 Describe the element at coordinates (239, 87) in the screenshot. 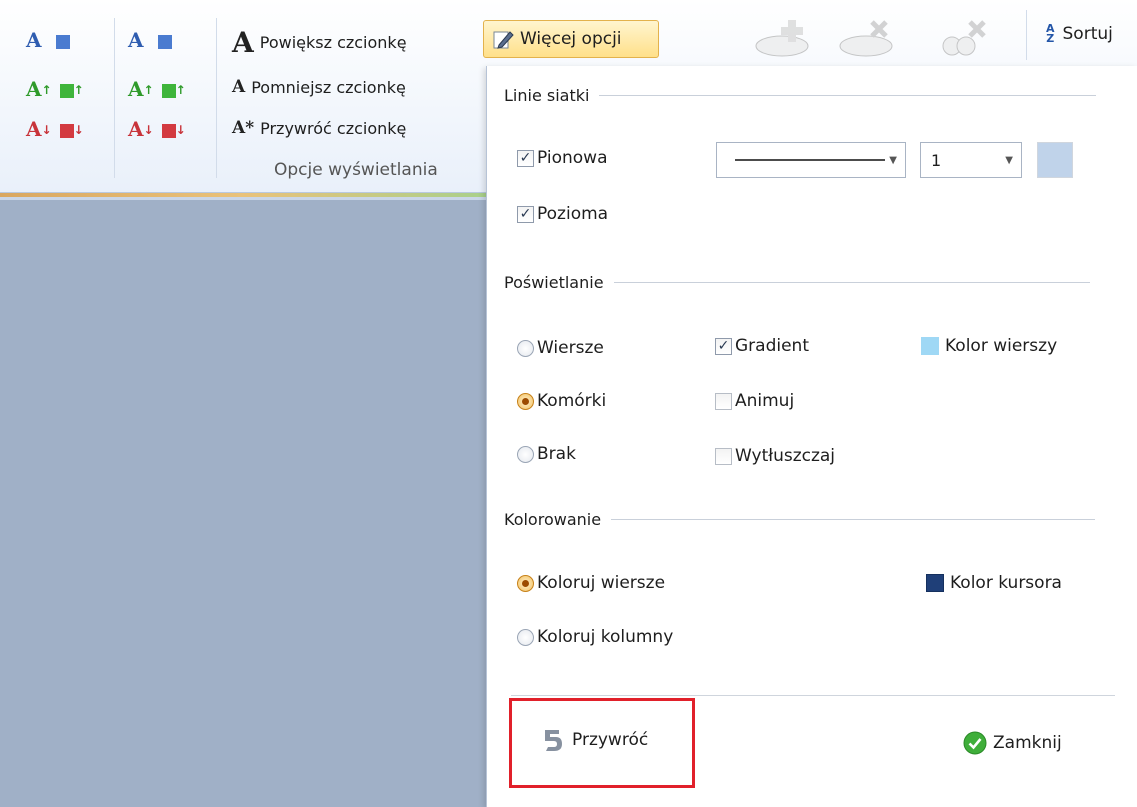

I see `small-a-icon: A` at that location.